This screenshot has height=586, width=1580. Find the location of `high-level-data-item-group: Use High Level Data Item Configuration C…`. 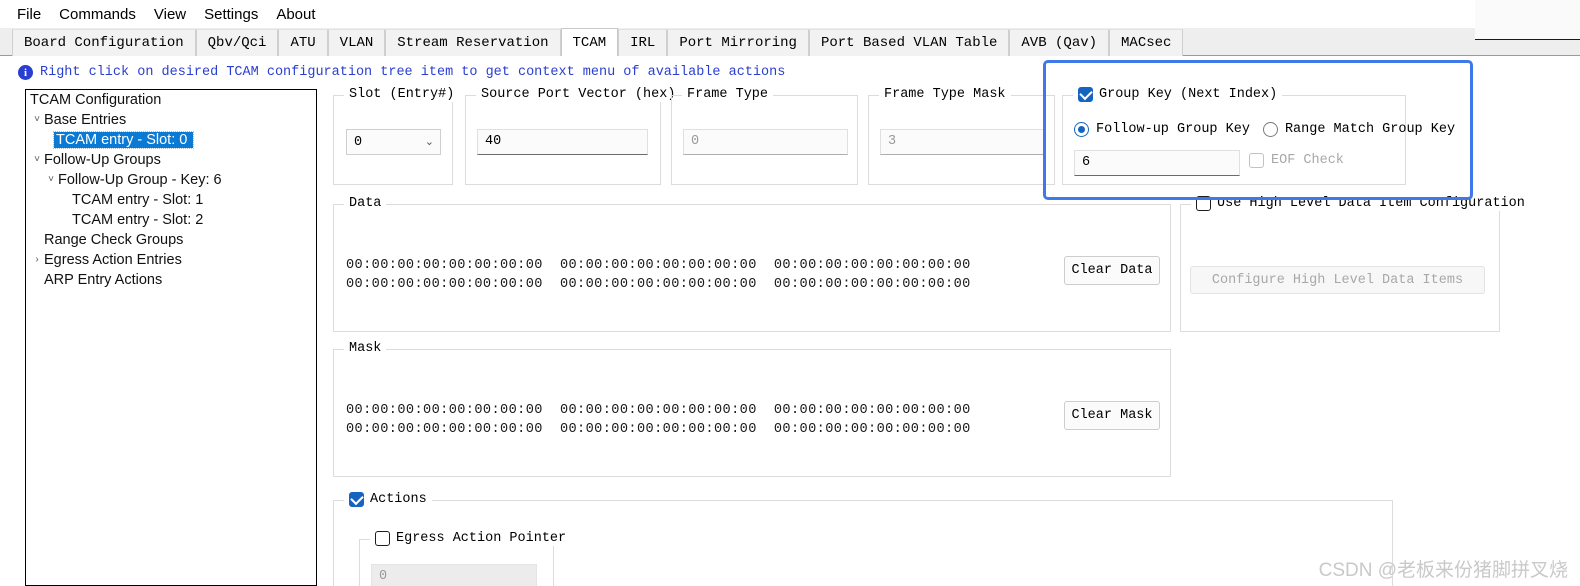

high-level-data-item-group: Use High Level Data Item Configuration C… is located at coordinates (1355, 264).